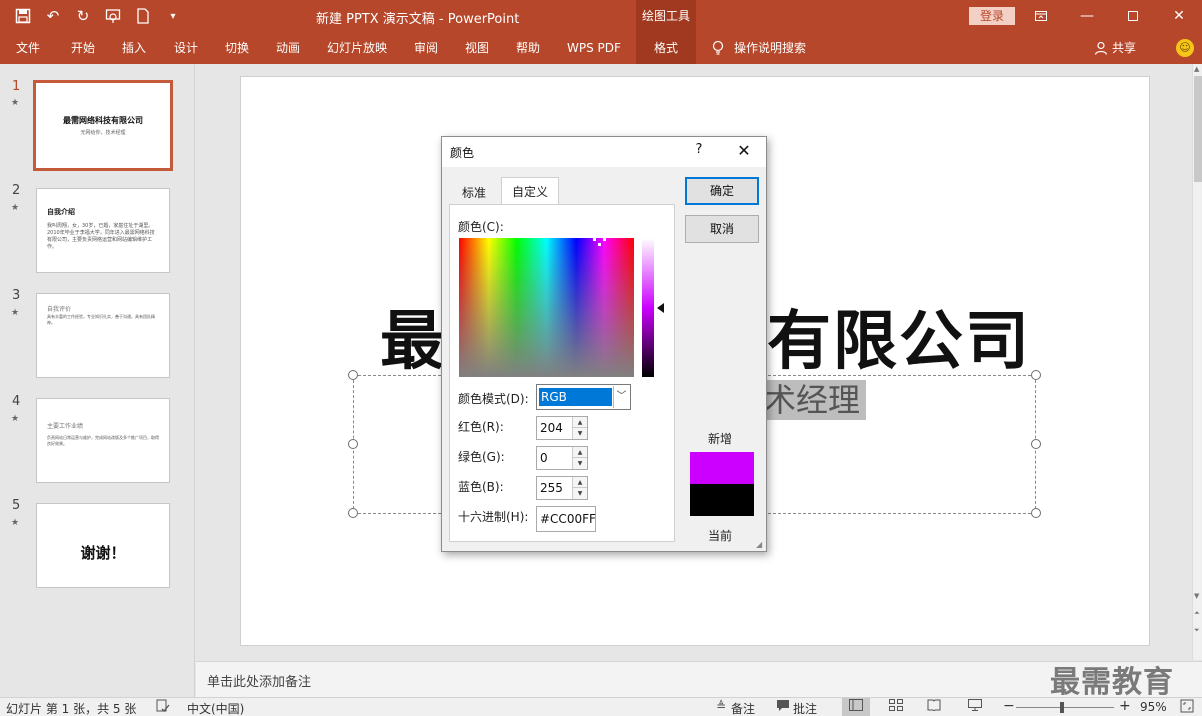 The height and width of the screenshot is (716, 1202). Describe the element at coordinates (1087, 16) in the screenshot. I see `minimize-icon: —` at that location.